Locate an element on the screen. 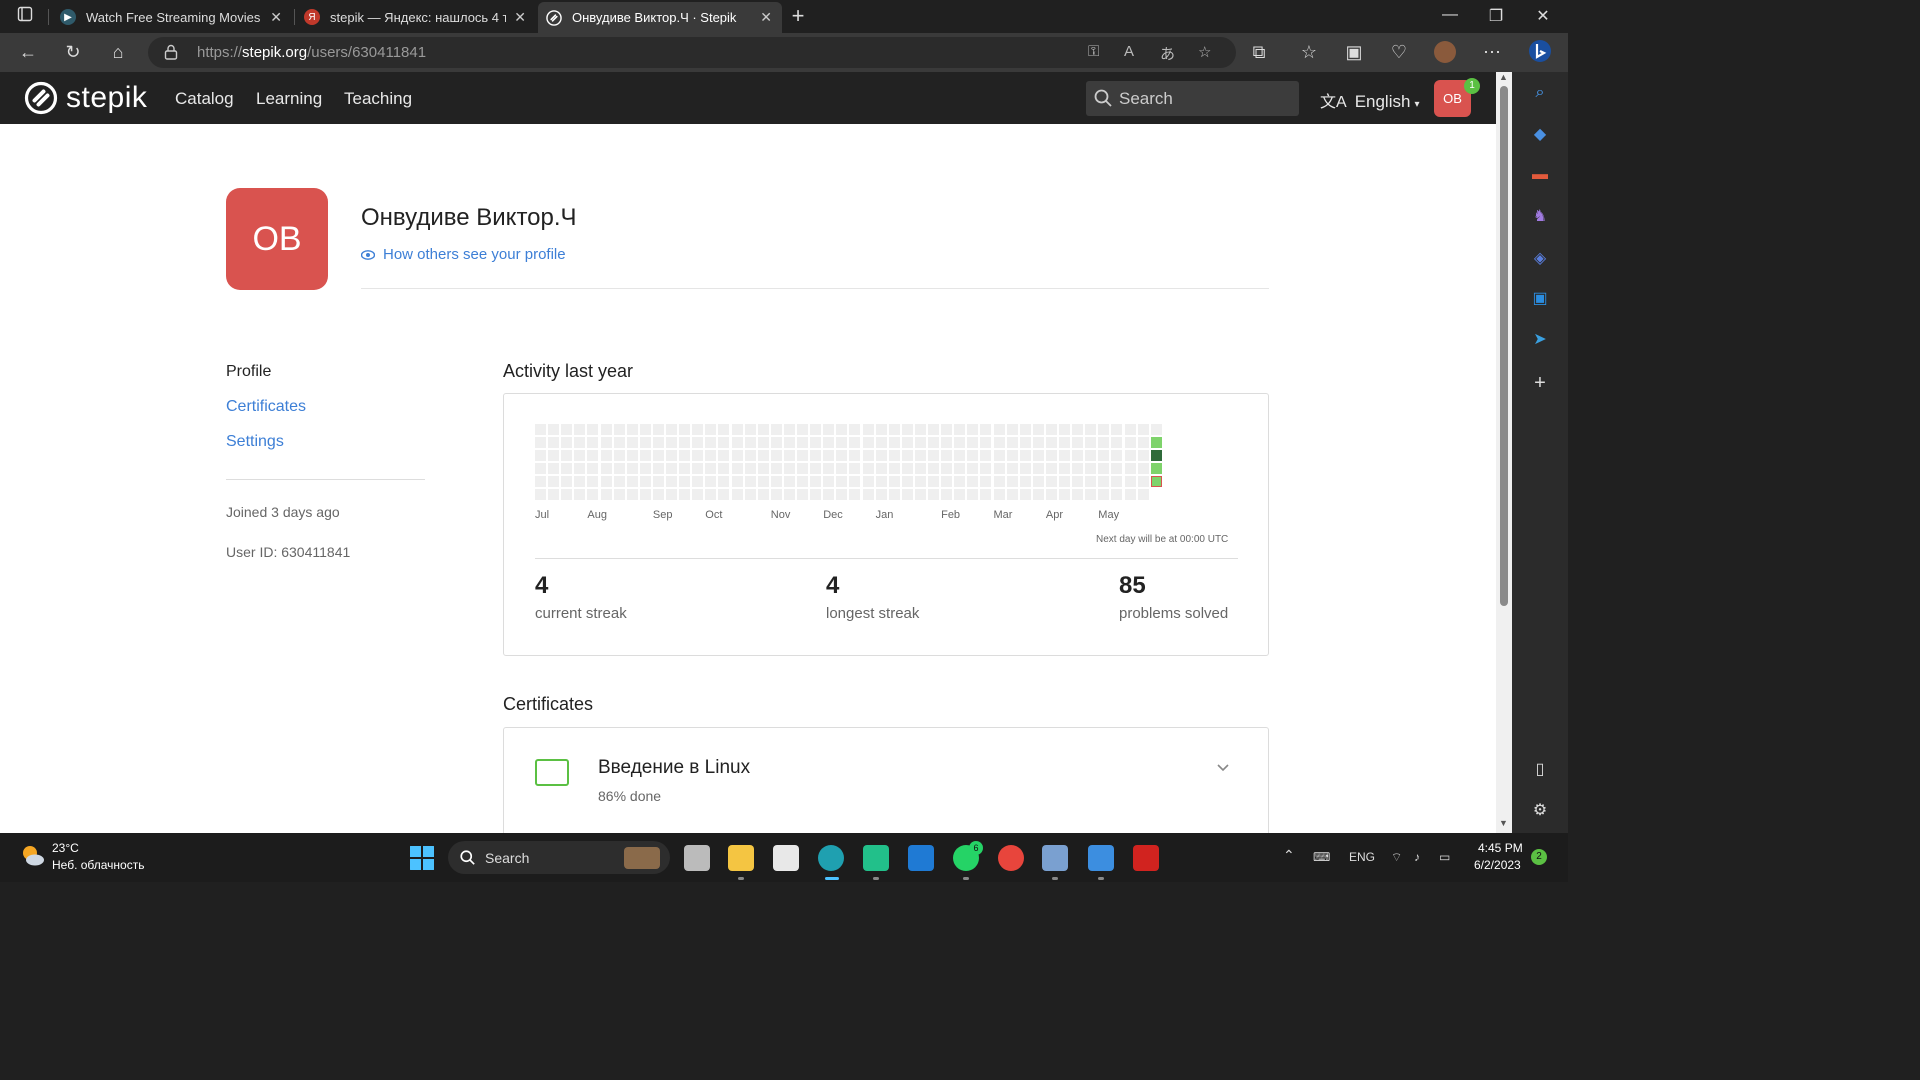 The height and width of the screenshot is (1080, 1920). clock-date: 6/2/2023 is located at coordinates (1497, 865).